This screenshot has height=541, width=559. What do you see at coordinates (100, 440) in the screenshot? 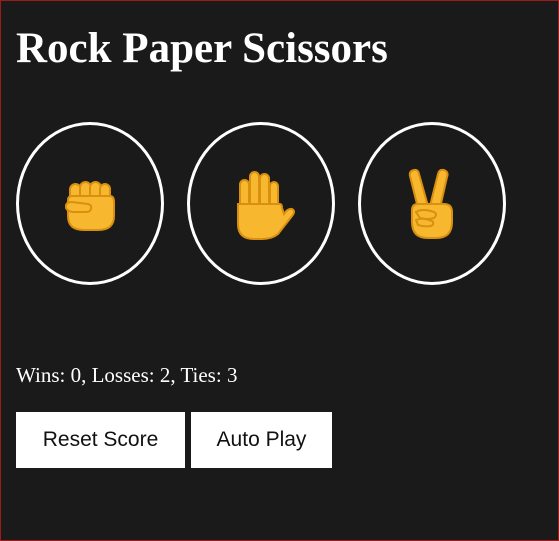
I see `reset-score-button: Reset Score` at bounding box center [100, 440].